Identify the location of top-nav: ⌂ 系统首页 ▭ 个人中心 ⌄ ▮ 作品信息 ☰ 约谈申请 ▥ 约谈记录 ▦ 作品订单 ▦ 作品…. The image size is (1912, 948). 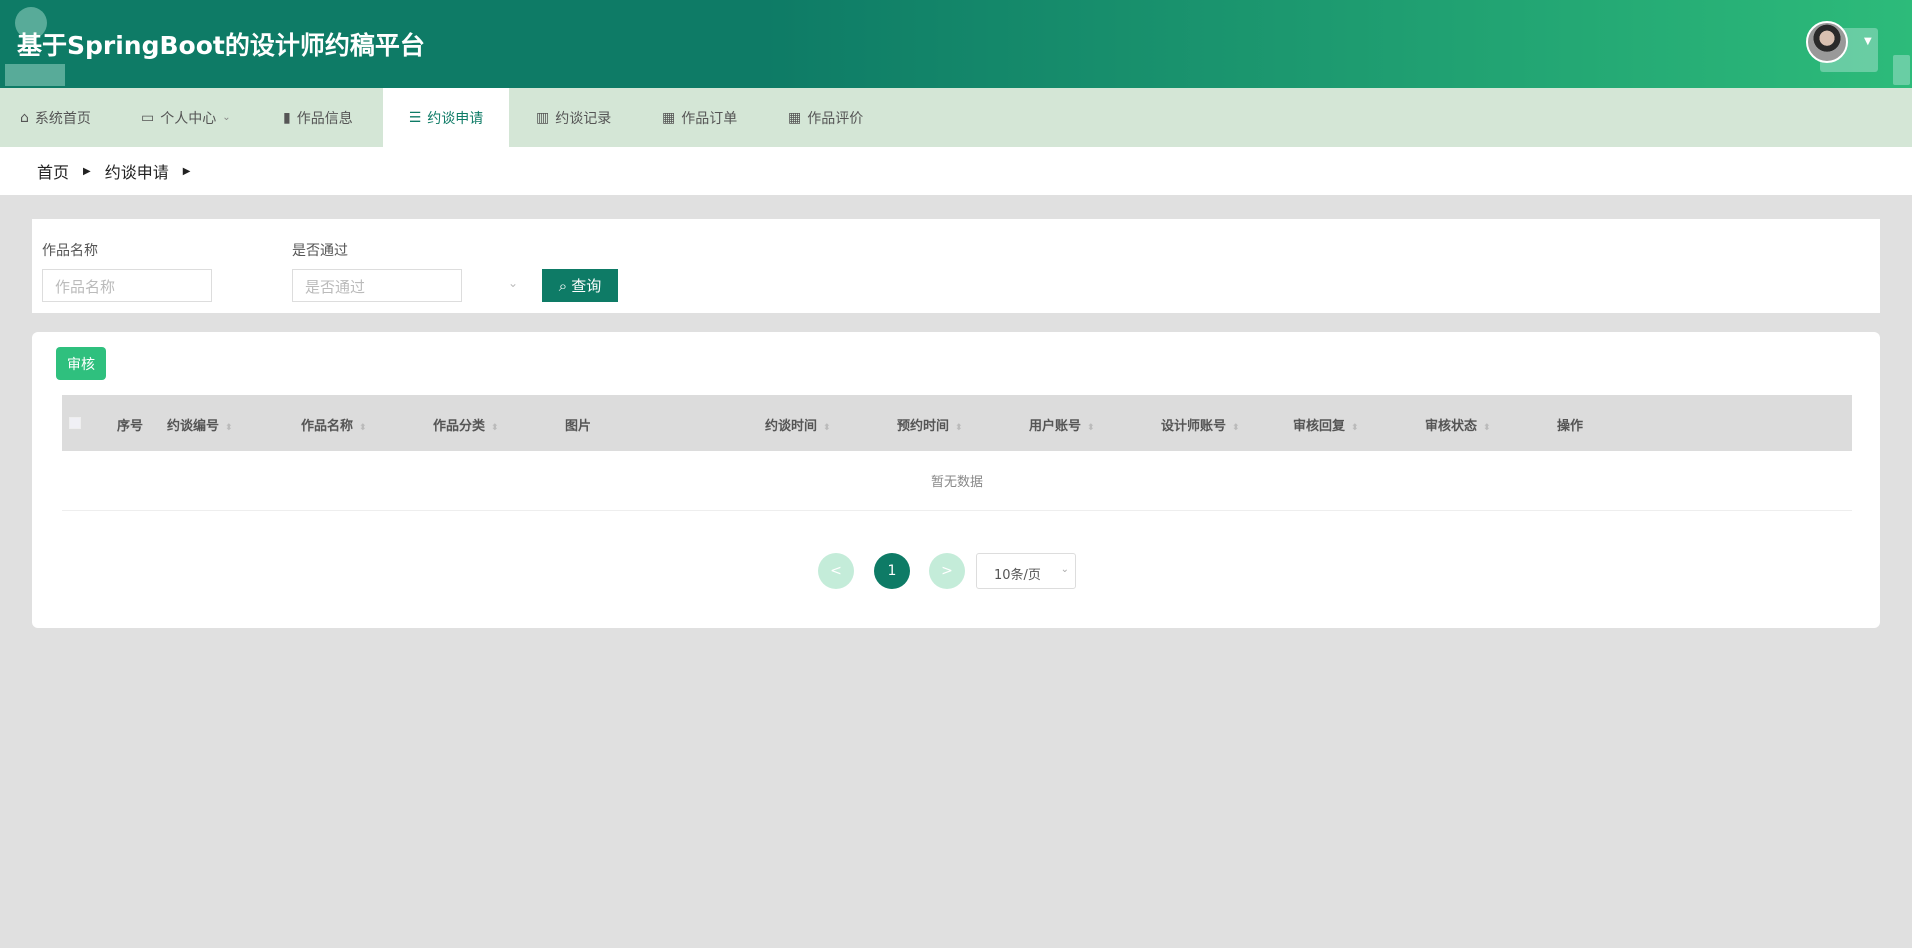
(956, 117).